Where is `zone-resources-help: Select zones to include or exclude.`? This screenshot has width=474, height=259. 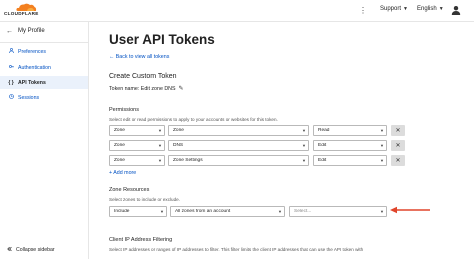
zone-resources-help: Select zones to include or exclude. is located at coordinates (144, 199).